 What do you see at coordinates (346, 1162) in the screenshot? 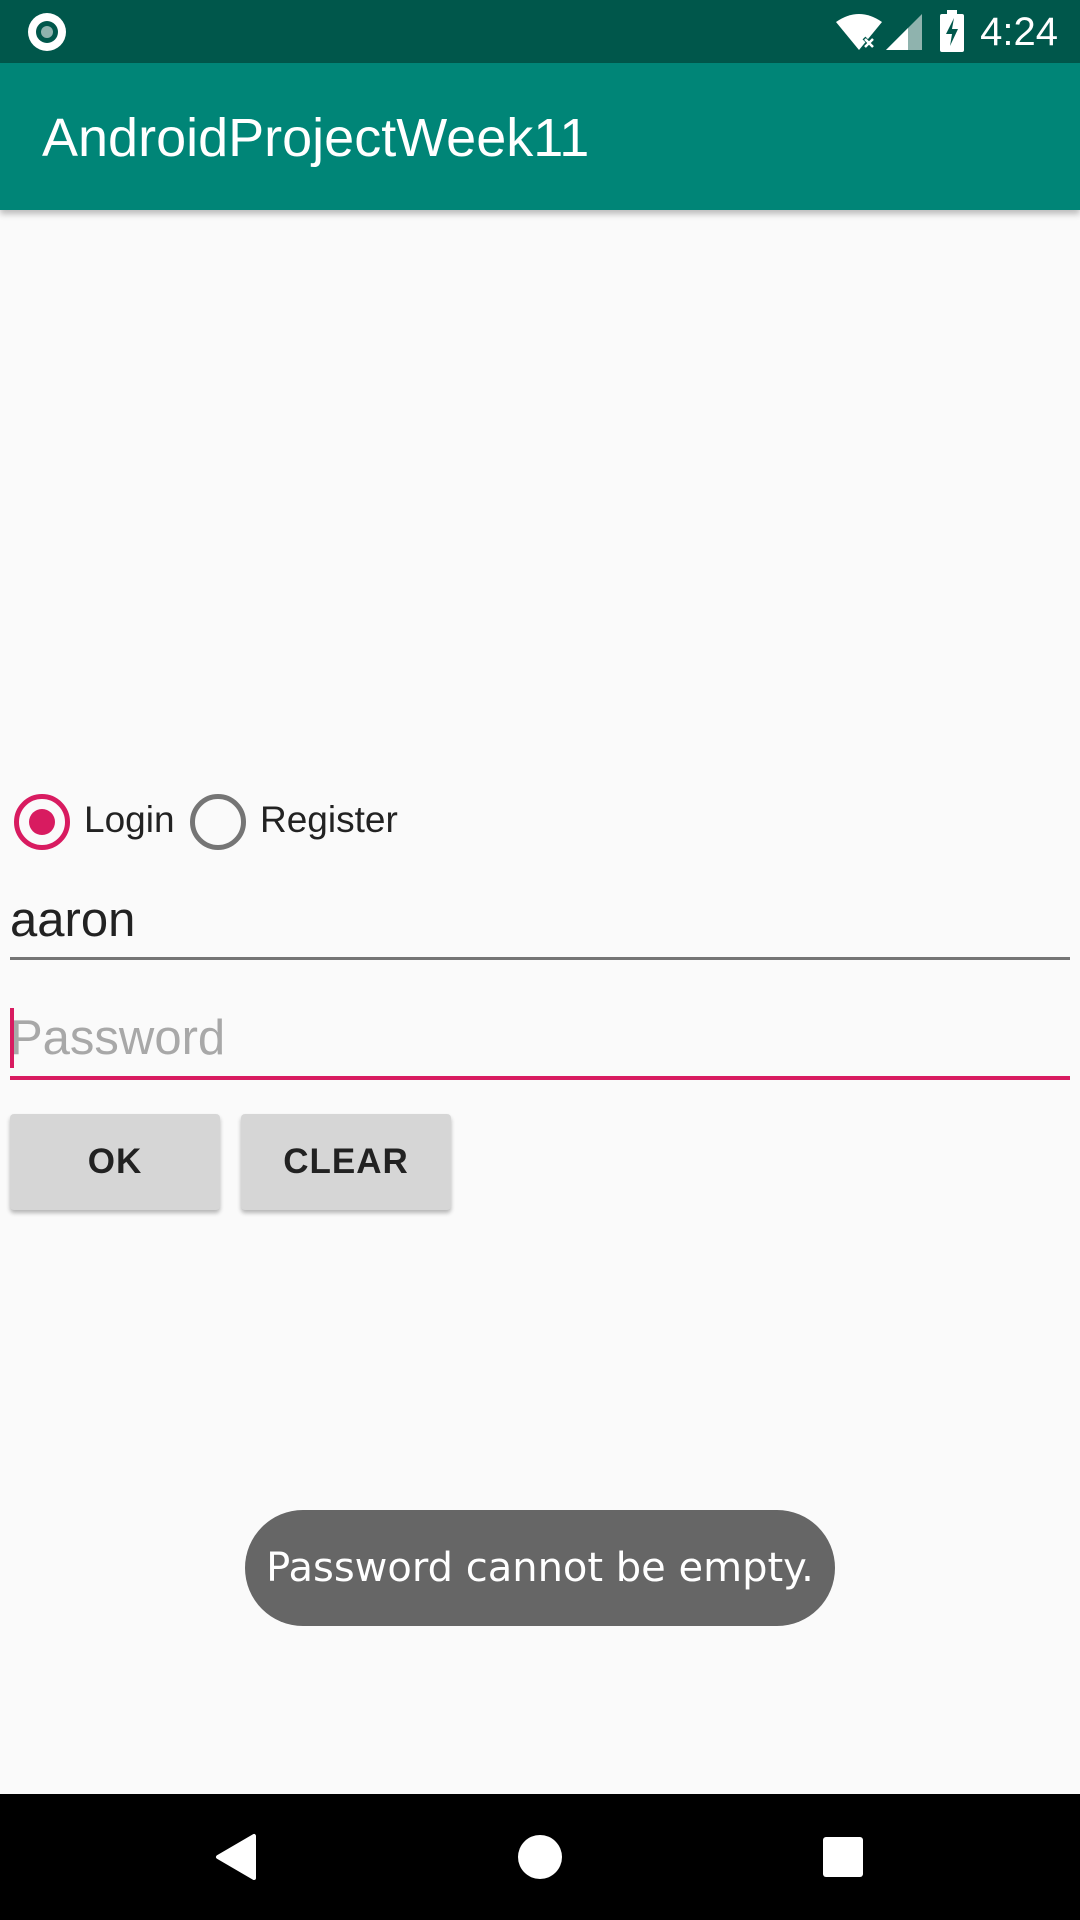
I see `clear-button: CLEAR` at bounding box center [346, 1162].